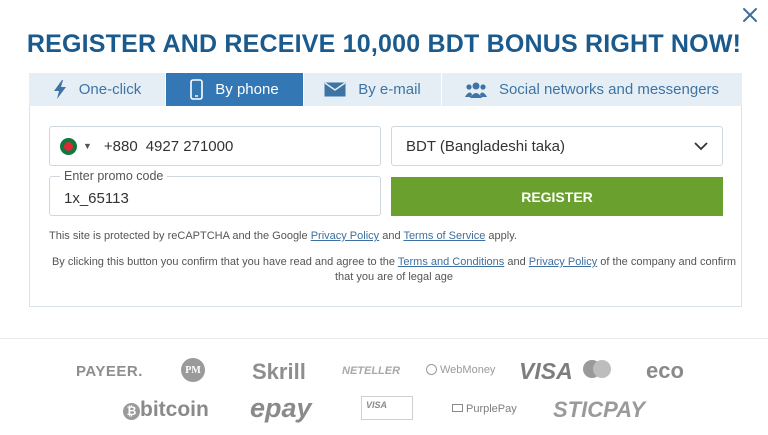 Image resolution: width=768 pixels, height=435 pixels. Describe the element at coordinates (131, 411) in the screenshot. I see `bitcoin-icon: ₿` at that location.